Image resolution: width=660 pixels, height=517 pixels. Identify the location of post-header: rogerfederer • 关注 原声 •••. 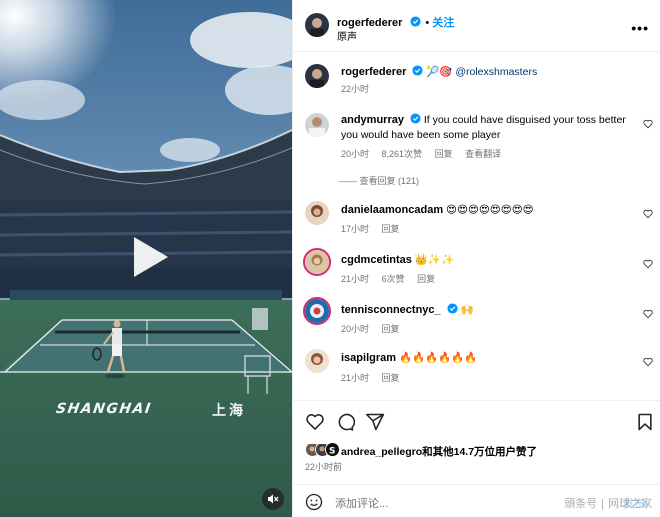
(476, 26).